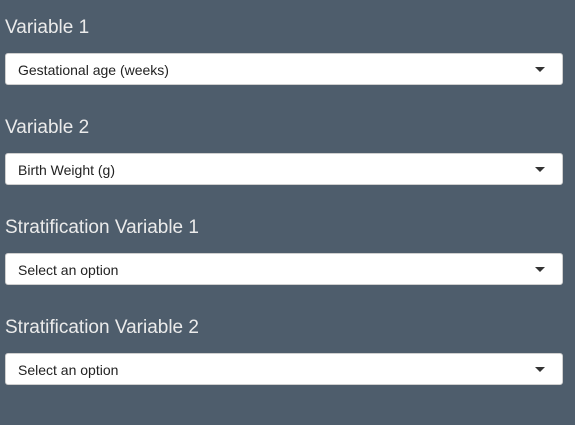 Image resolution: width=575 pixels, height=425 pixels. What do you see at coordinates (284, 69) in the screenshot?
I see `variable-1-select: Gestational age (weeks)` at bounding box center [284, 69].